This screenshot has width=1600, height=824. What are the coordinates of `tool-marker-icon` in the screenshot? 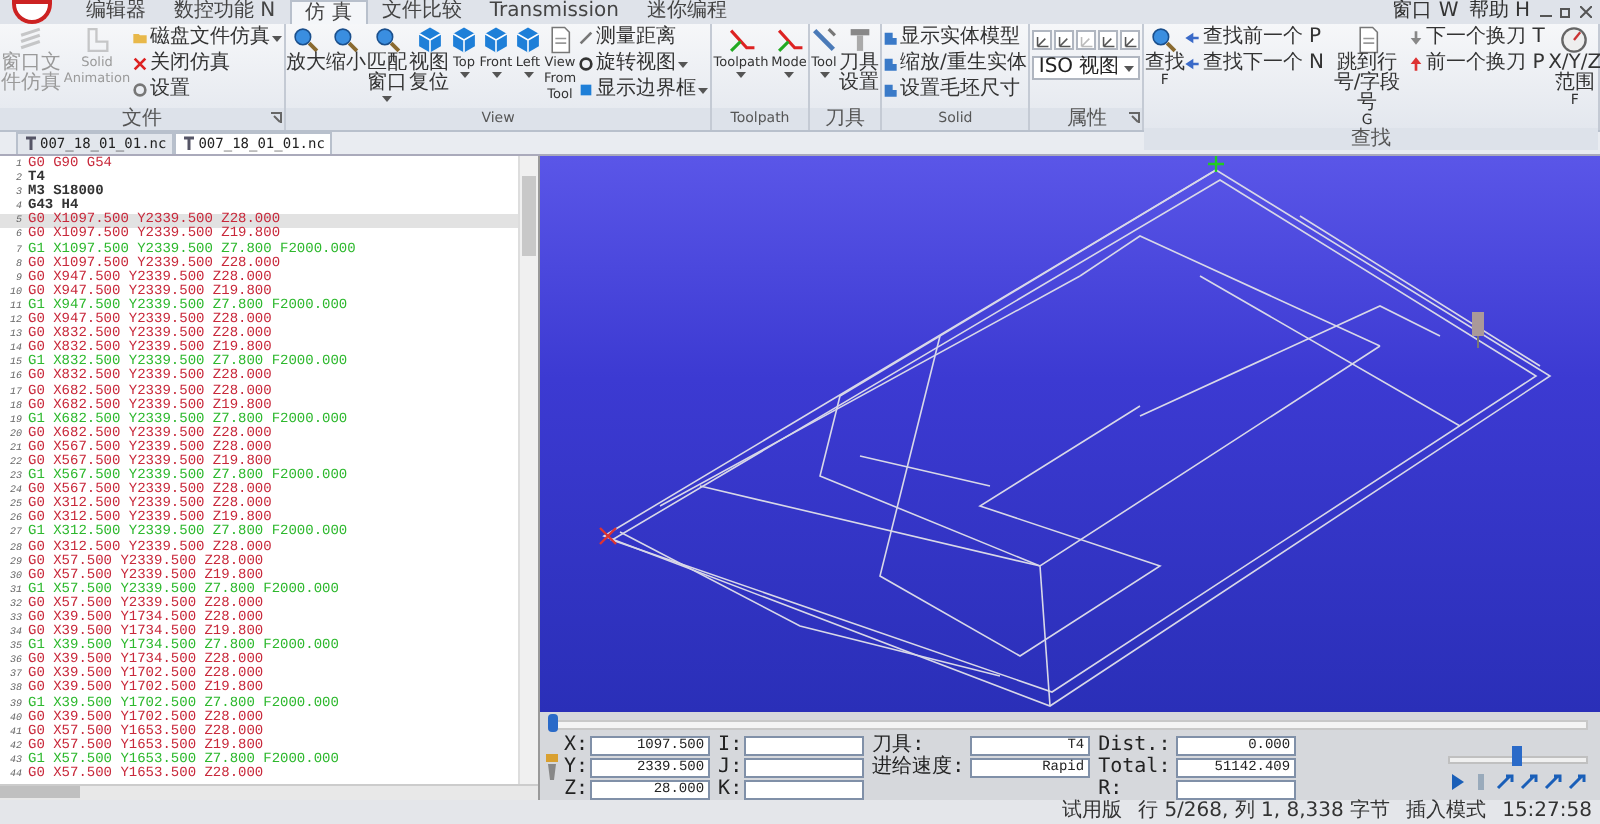 It's located at (1478, 330).